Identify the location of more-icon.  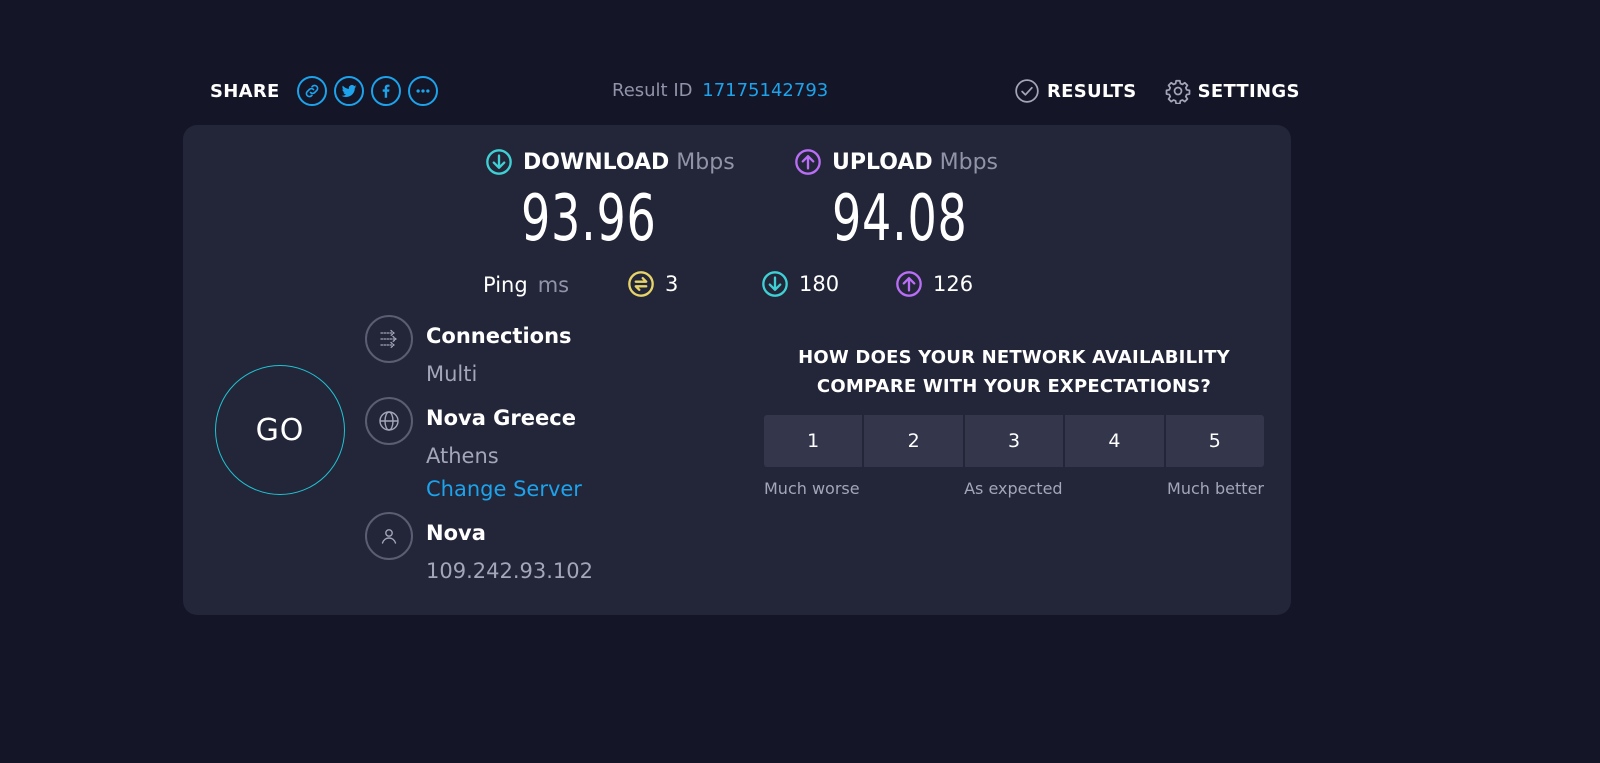
(423, 91).